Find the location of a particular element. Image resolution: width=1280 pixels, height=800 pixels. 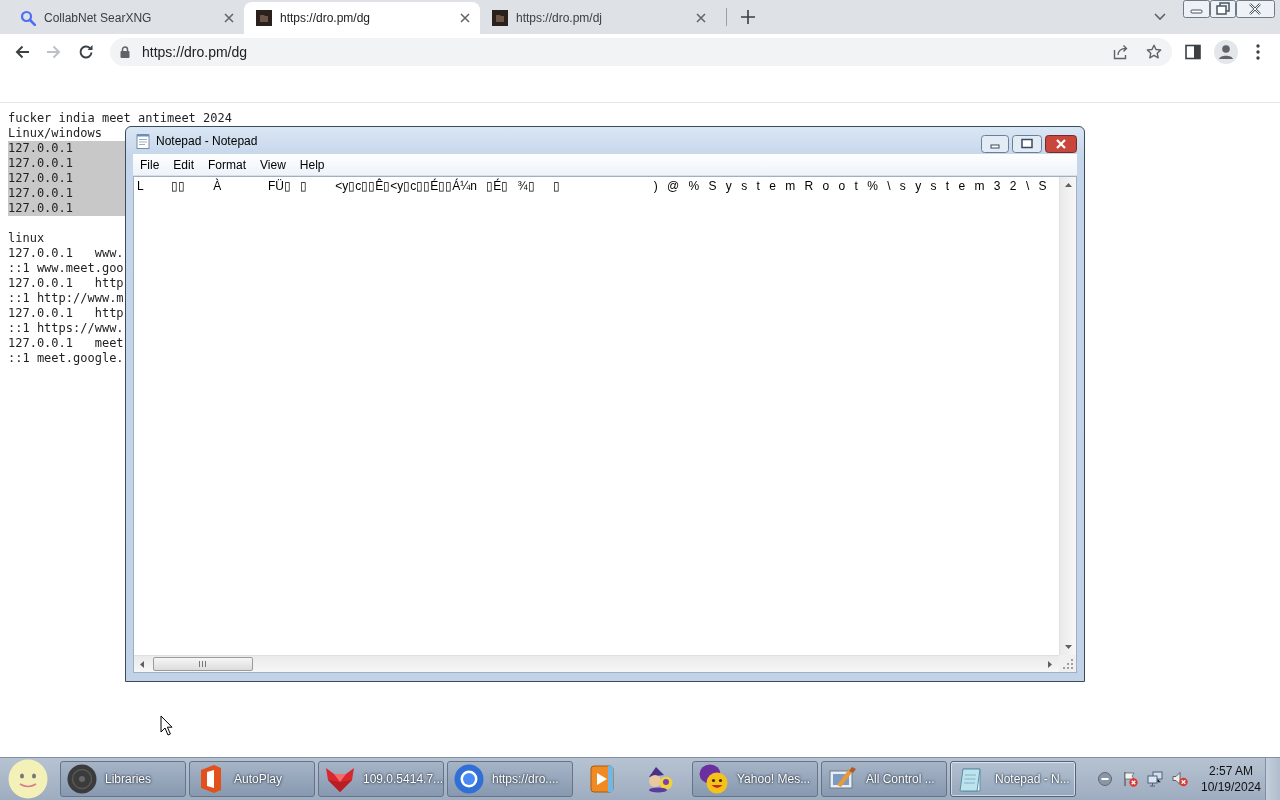

mouse-cursor-icon is located at coordinates (166, 725).